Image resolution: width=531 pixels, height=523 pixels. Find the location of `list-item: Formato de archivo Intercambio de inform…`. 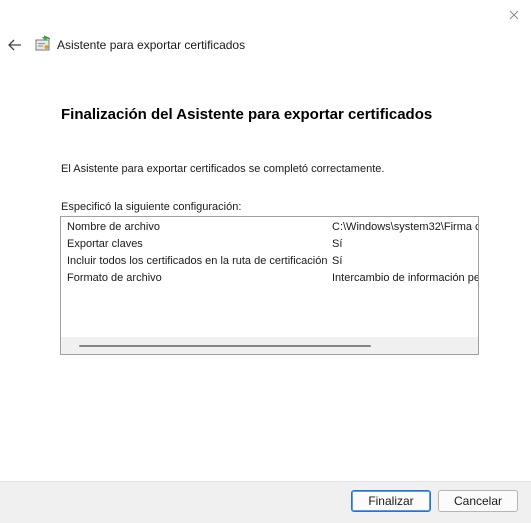

list-item: Formato de archivo Intercambio de inform… is located at coordinates (269, 278).